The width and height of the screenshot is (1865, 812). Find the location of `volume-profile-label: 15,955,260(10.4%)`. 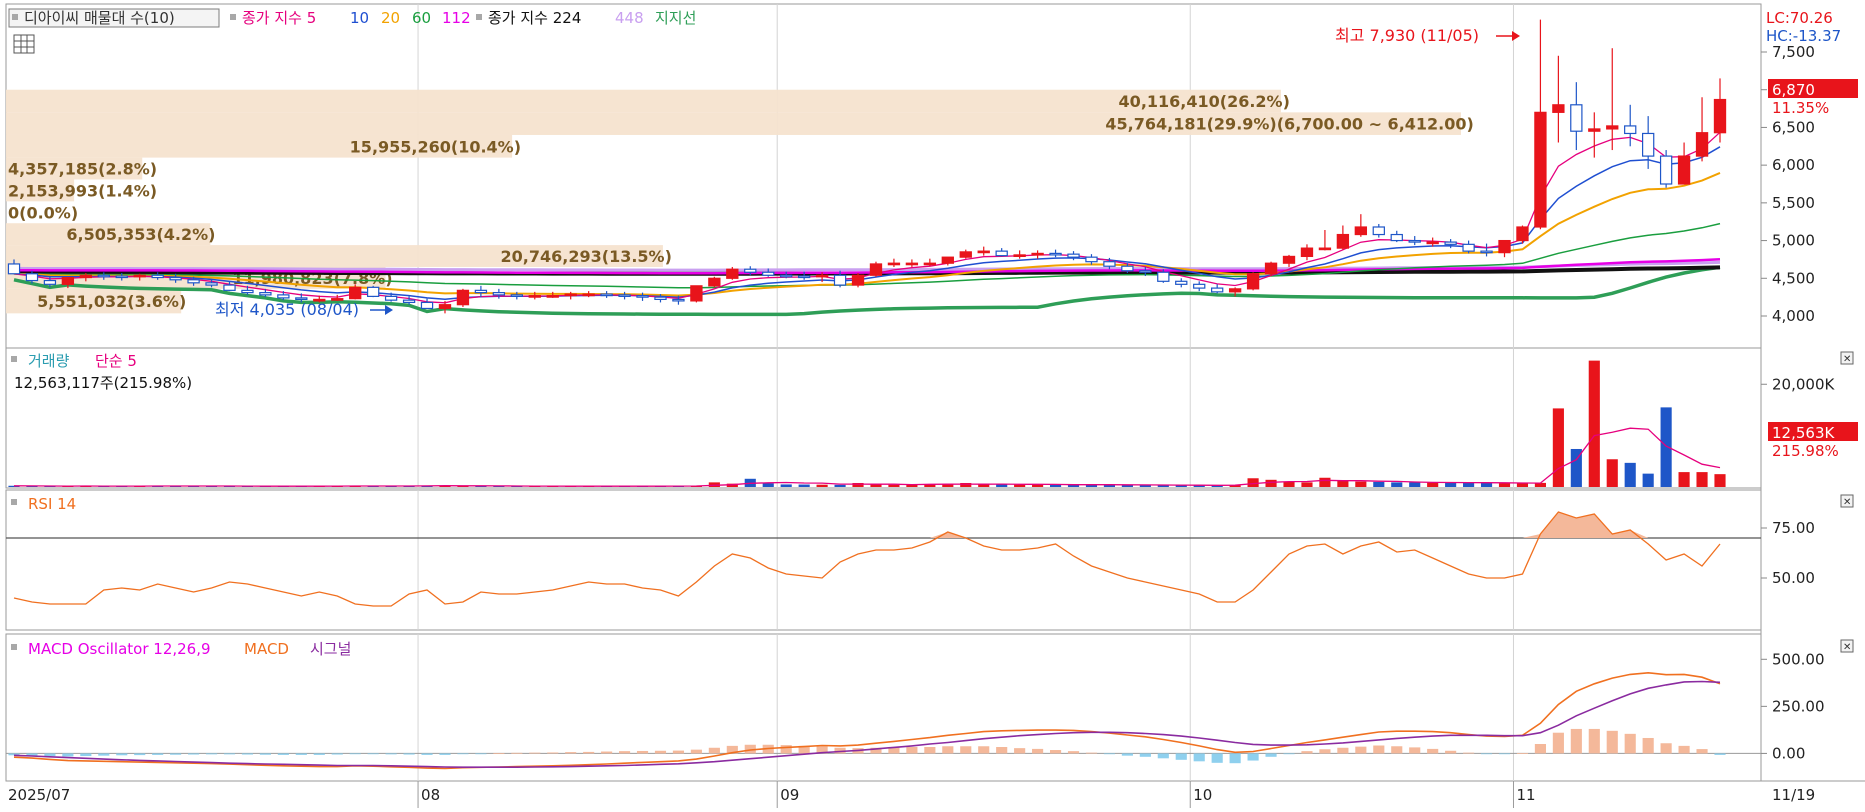

volume-profile-label: 15,955,260(10.4%) is located at coordinates (435, 146).